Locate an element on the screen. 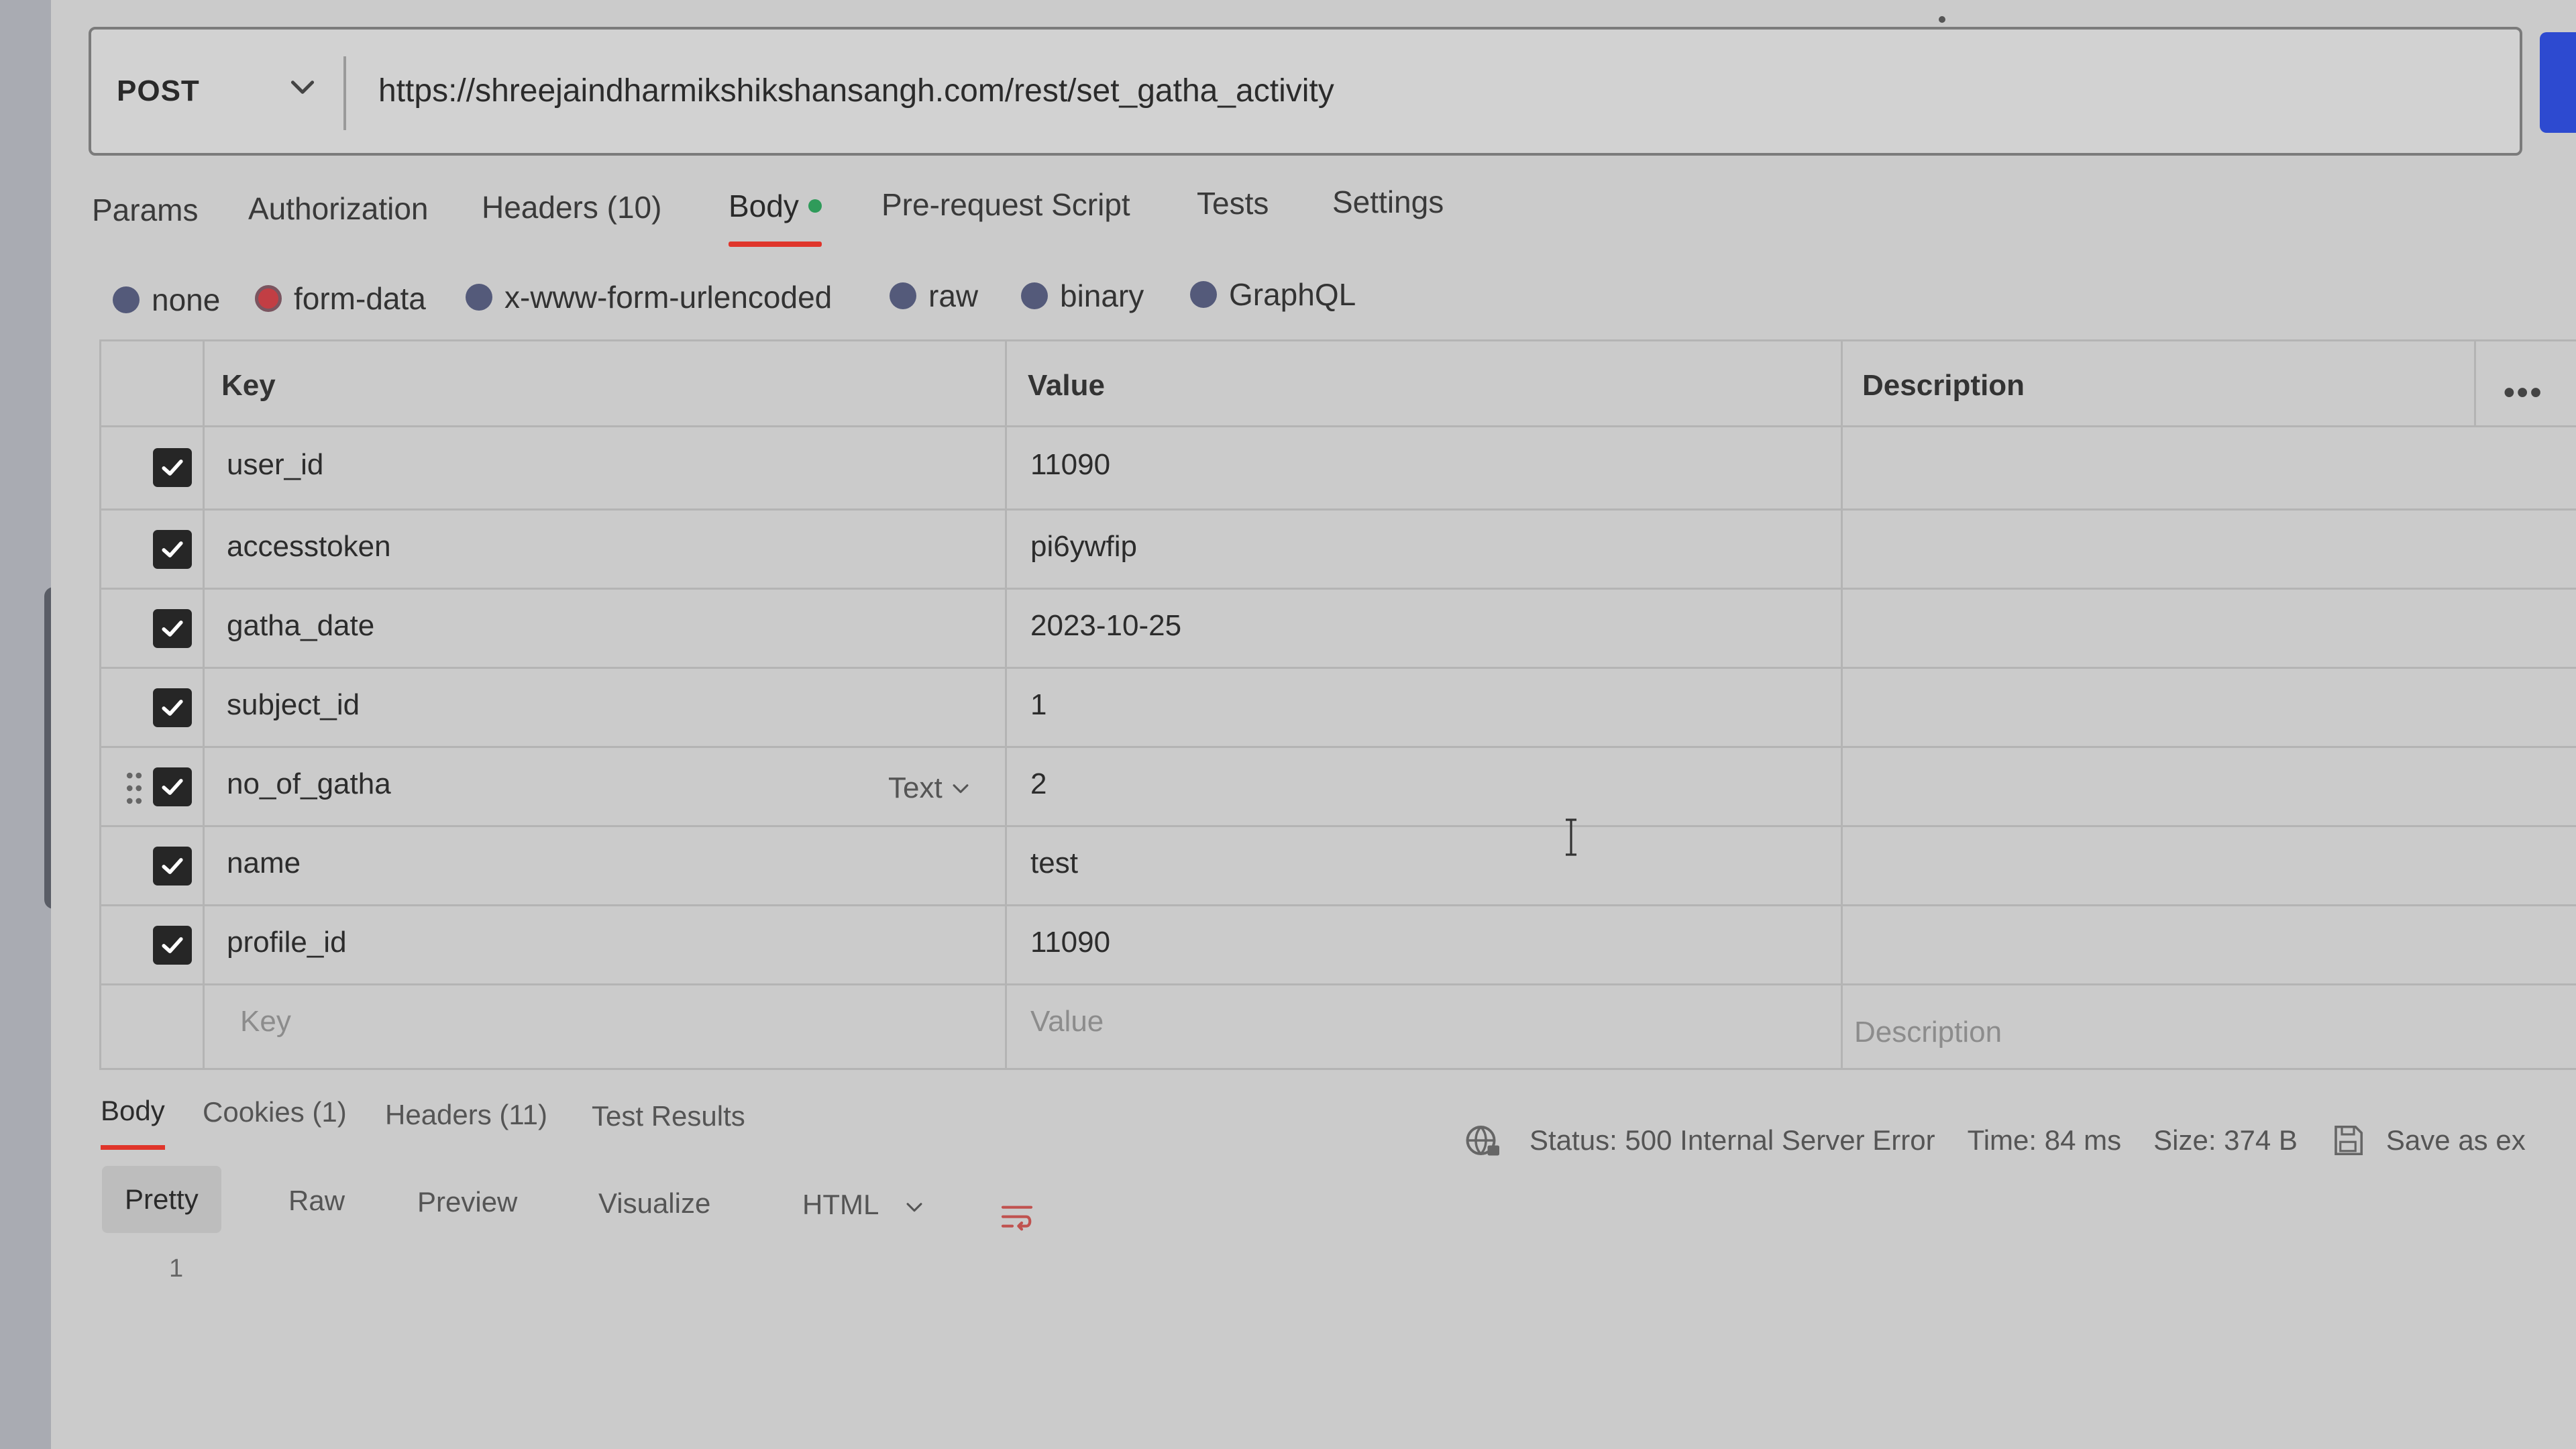 This screenshot has width=2576, height=1449. view-pretty-button: Pretty is located at coordinates (161, 1199).